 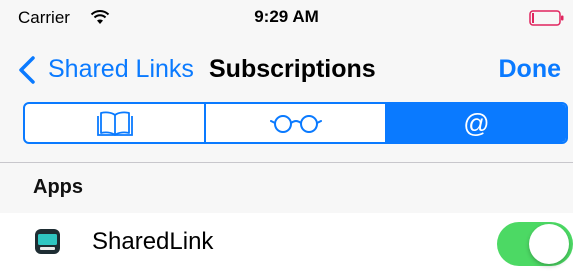 I want to click on status-bar: Carrier 9:29 AM, so click(x=286, y=18).